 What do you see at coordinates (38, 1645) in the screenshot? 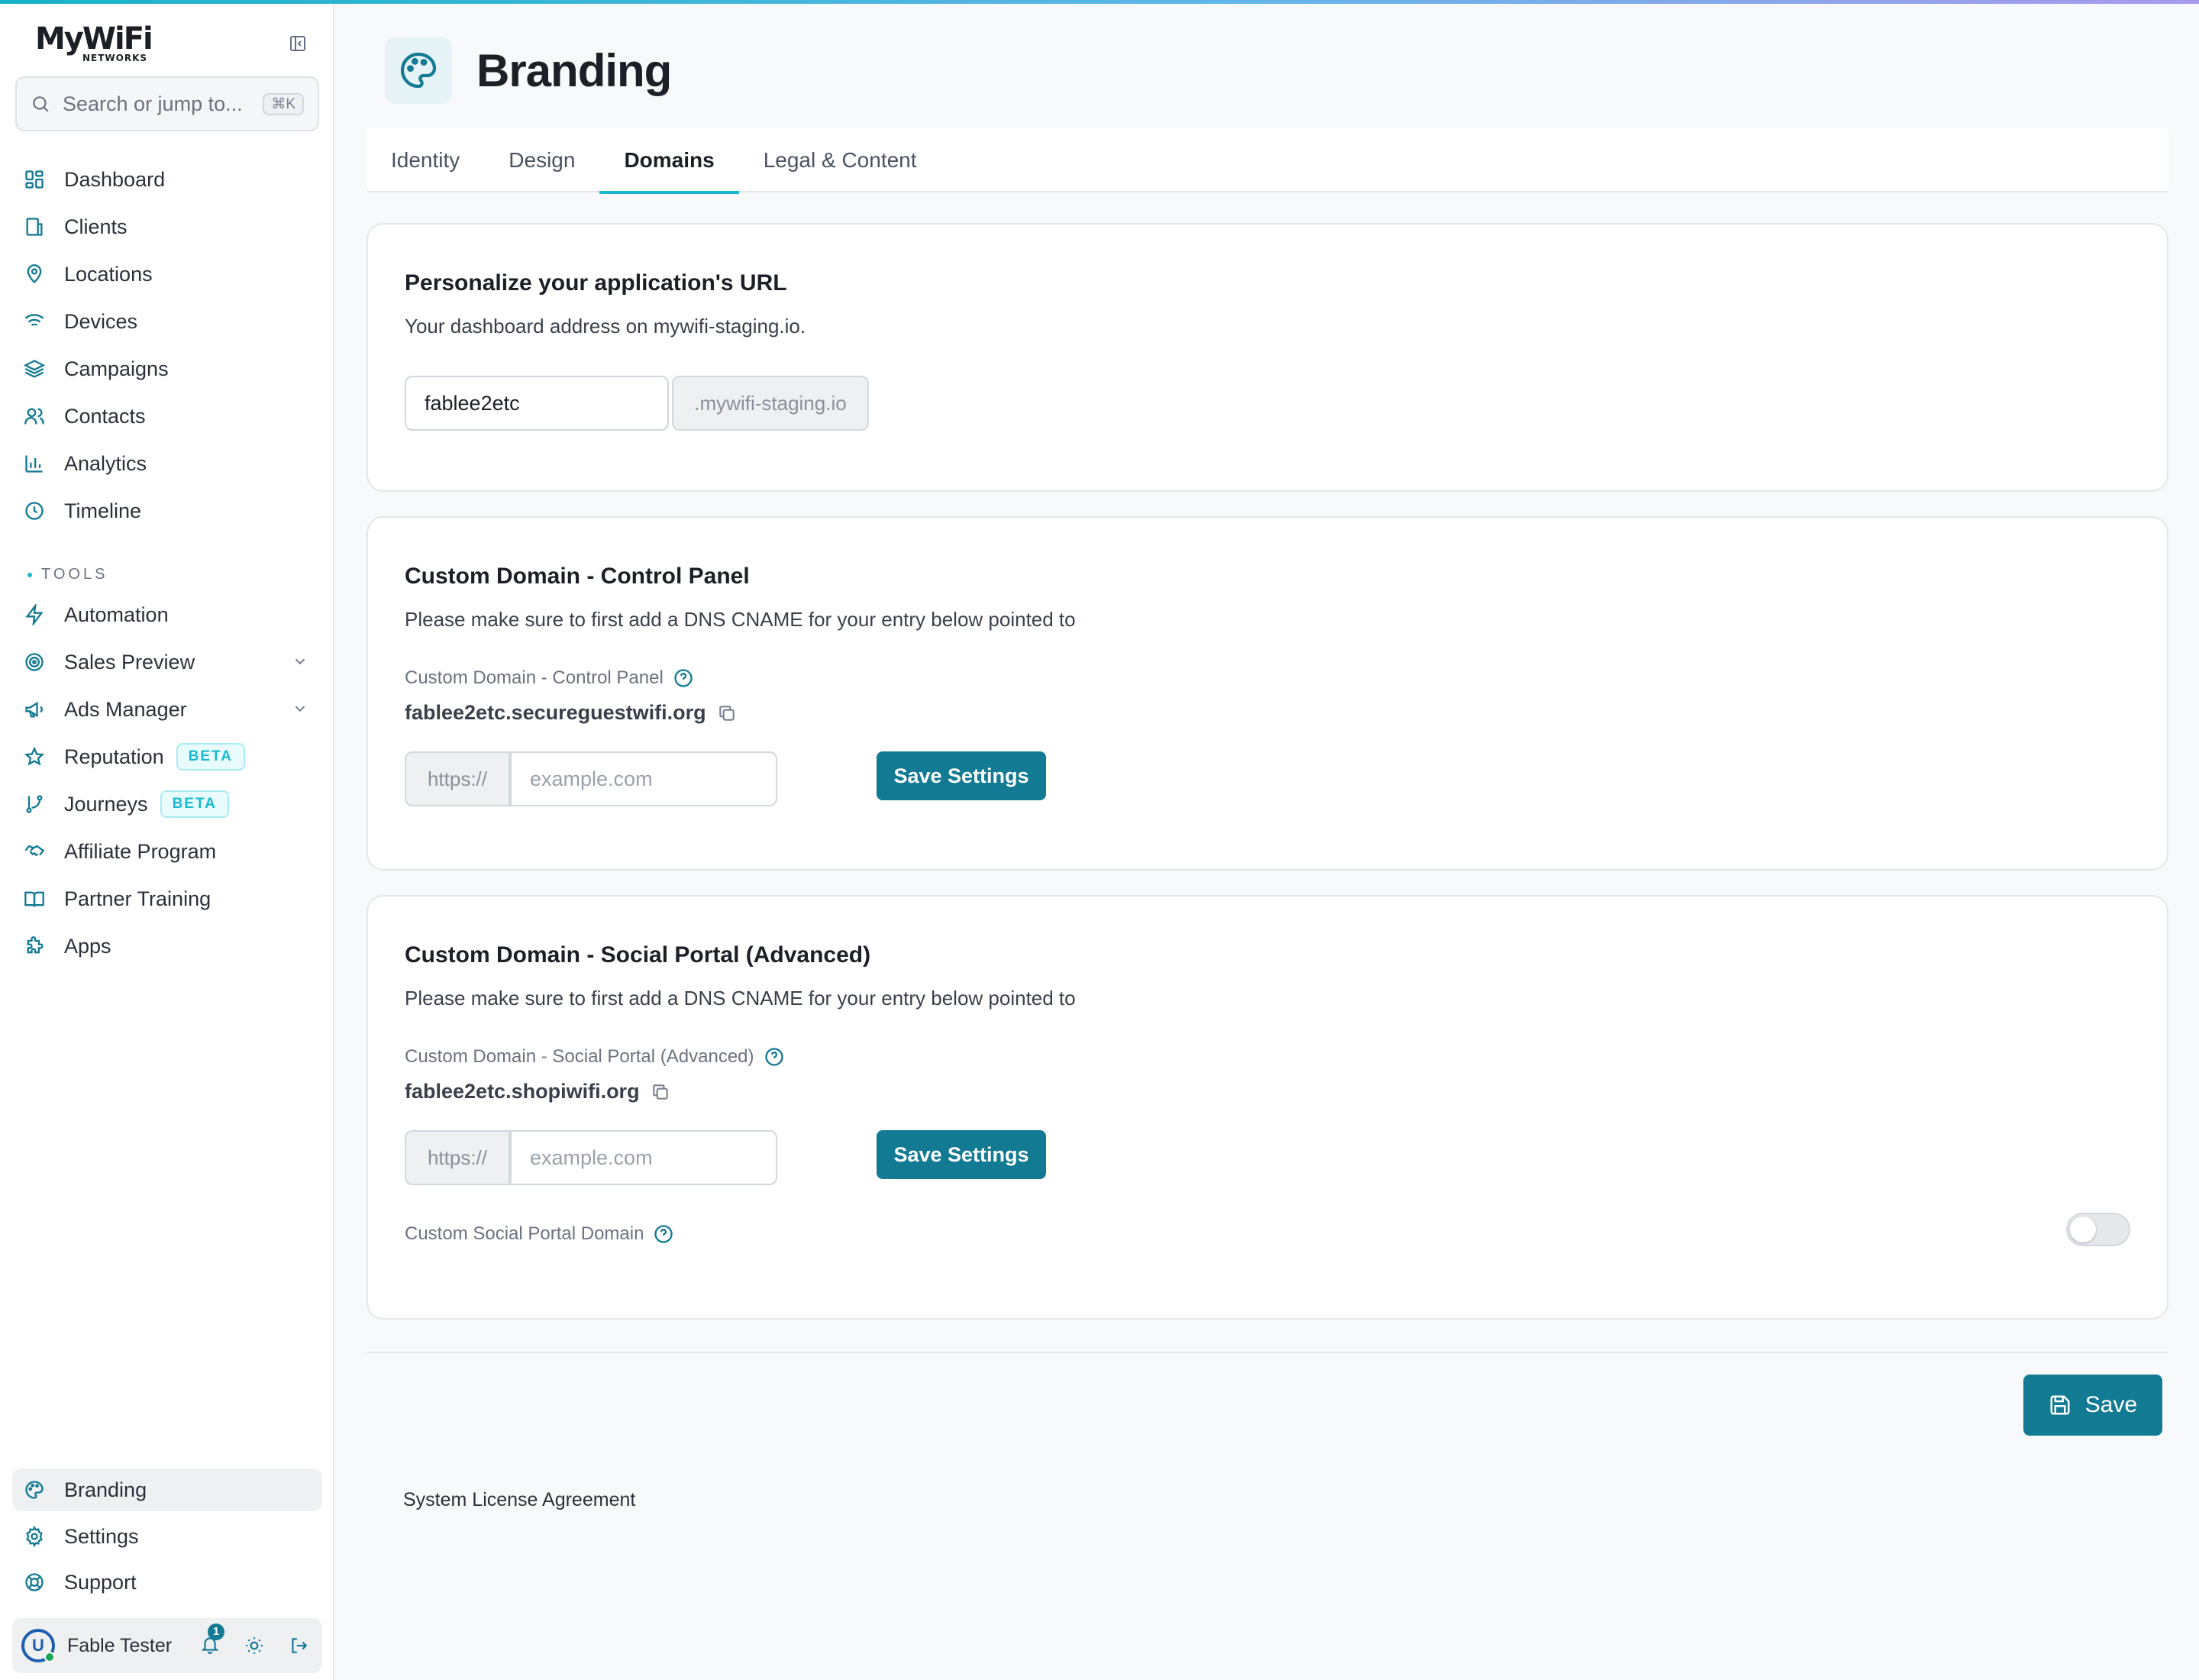
I see `avatar: U` at bounding box center [38, 1645].